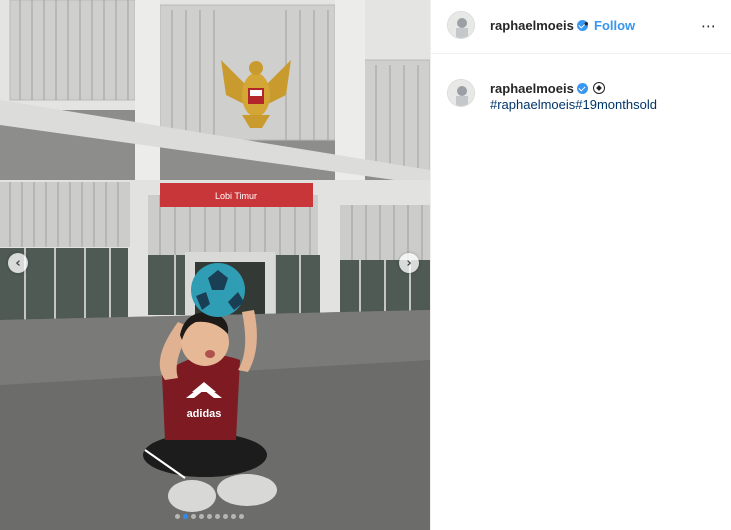  Describe the element at coordinates (532, 88) in the screenshot. I see `caption-username-text: raphaelmoeis` at that location.